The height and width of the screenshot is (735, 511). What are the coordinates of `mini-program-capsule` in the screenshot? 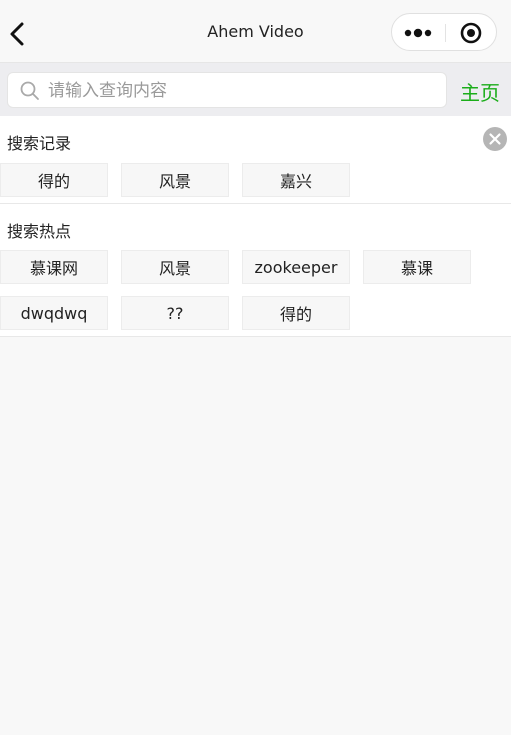 It's located at (444, 32).